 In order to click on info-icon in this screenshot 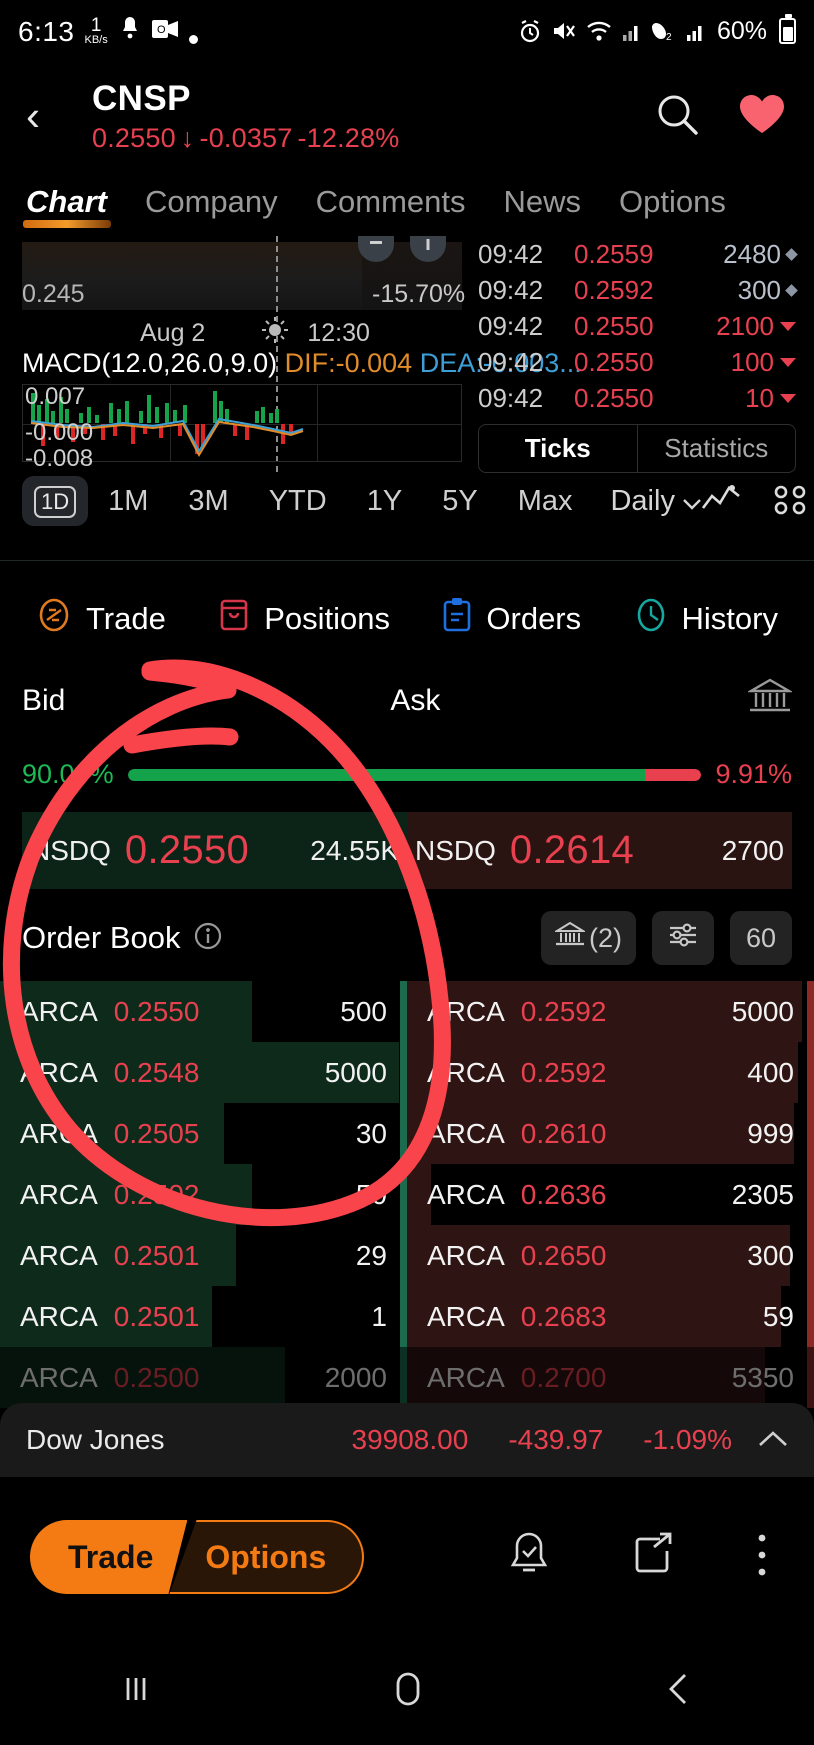, I will do `click(208, 938)`.